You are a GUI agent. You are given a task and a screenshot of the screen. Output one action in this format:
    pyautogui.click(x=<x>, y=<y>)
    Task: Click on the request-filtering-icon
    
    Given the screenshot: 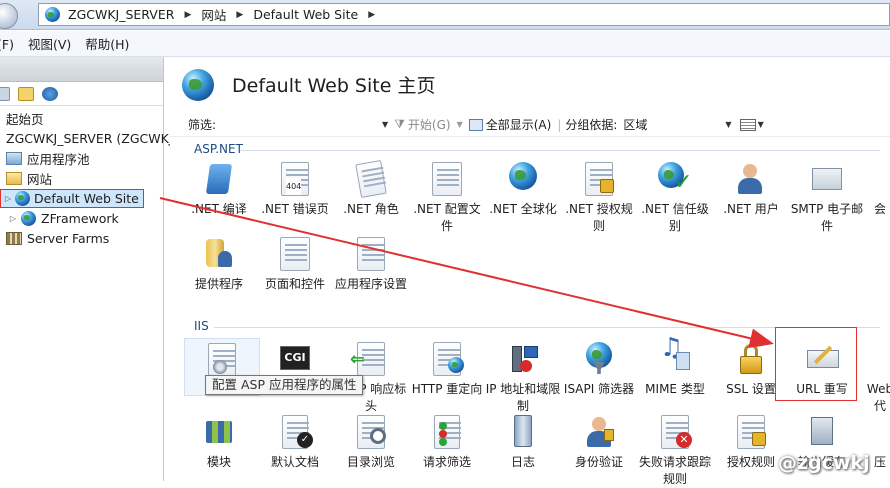 What is the action you would take?
    pyautogui.click(x=447, y=432)
    